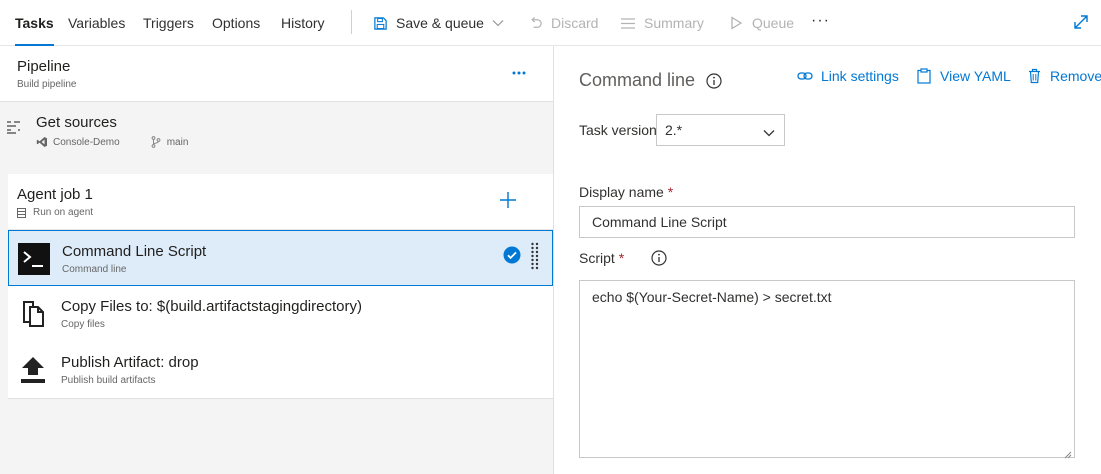  Describe the element at coordinates (42, 142) in the screenshot. I see `visual-studio-icon` at that location.